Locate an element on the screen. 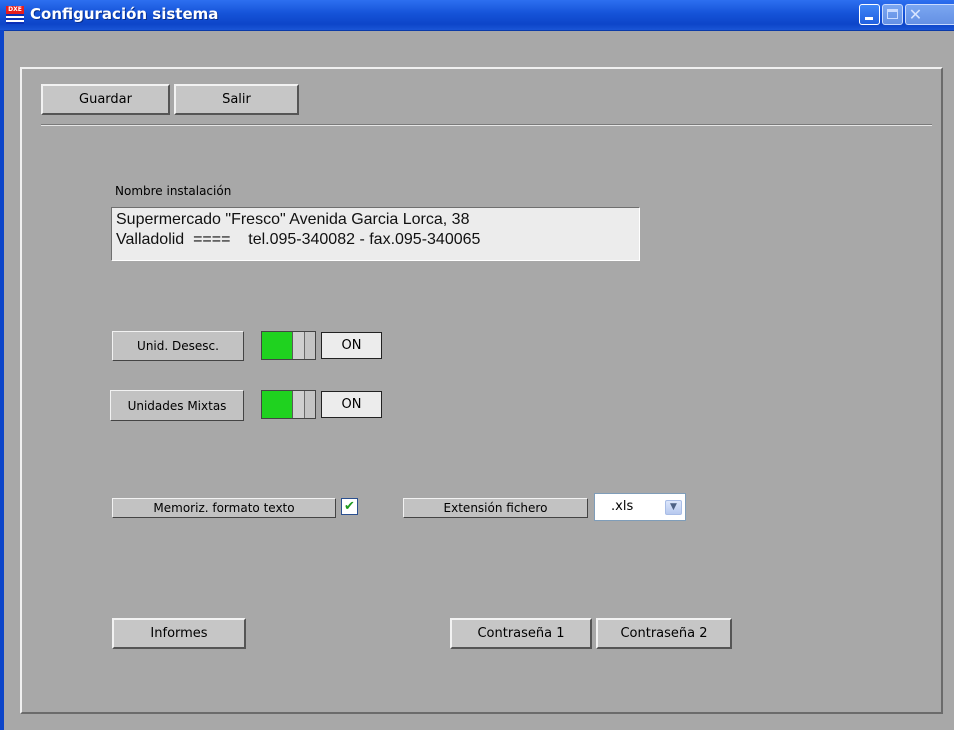 The image size is (954, 730). unid-desesc-button: Unid. Desesc. is located at coordinates (178, 346).